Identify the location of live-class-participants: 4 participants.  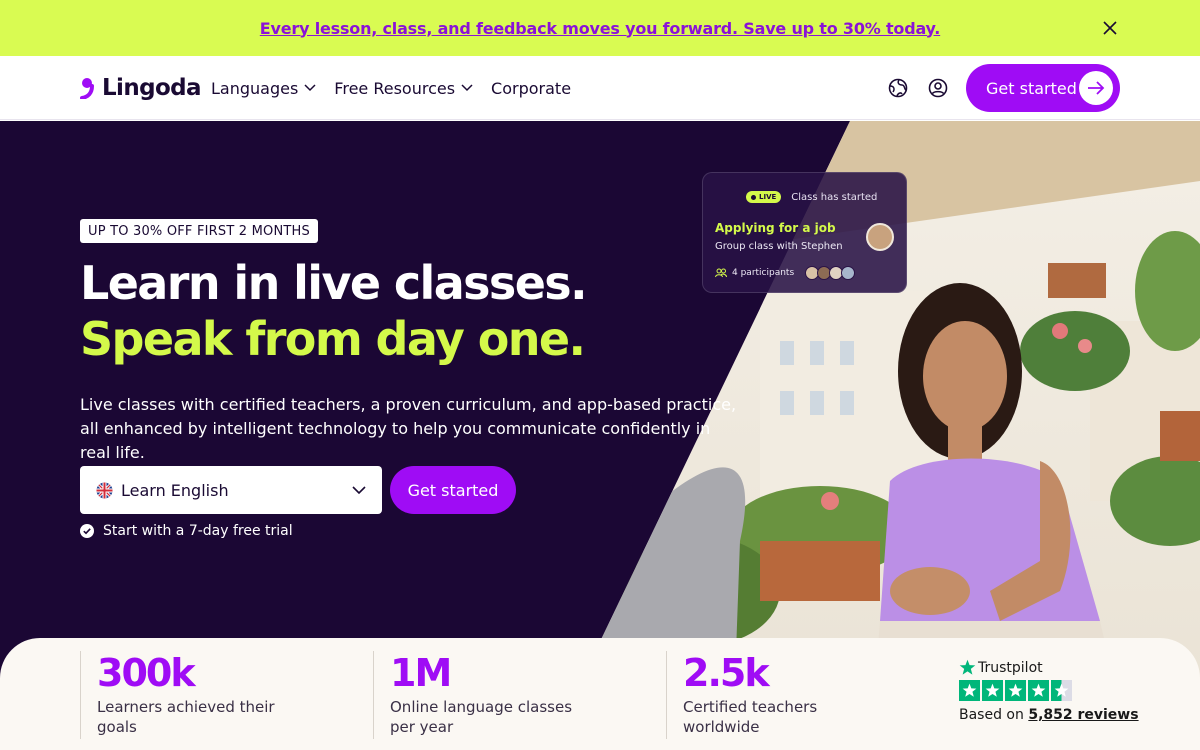
(785, 273).